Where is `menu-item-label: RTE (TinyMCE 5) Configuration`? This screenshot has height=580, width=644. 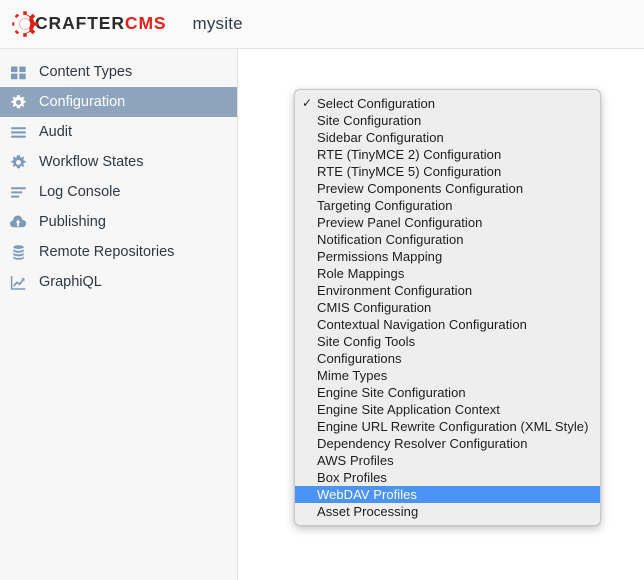 menu-item-label: RTE (TinyMCE 5) Configuration is located at coordinates (409, 171).